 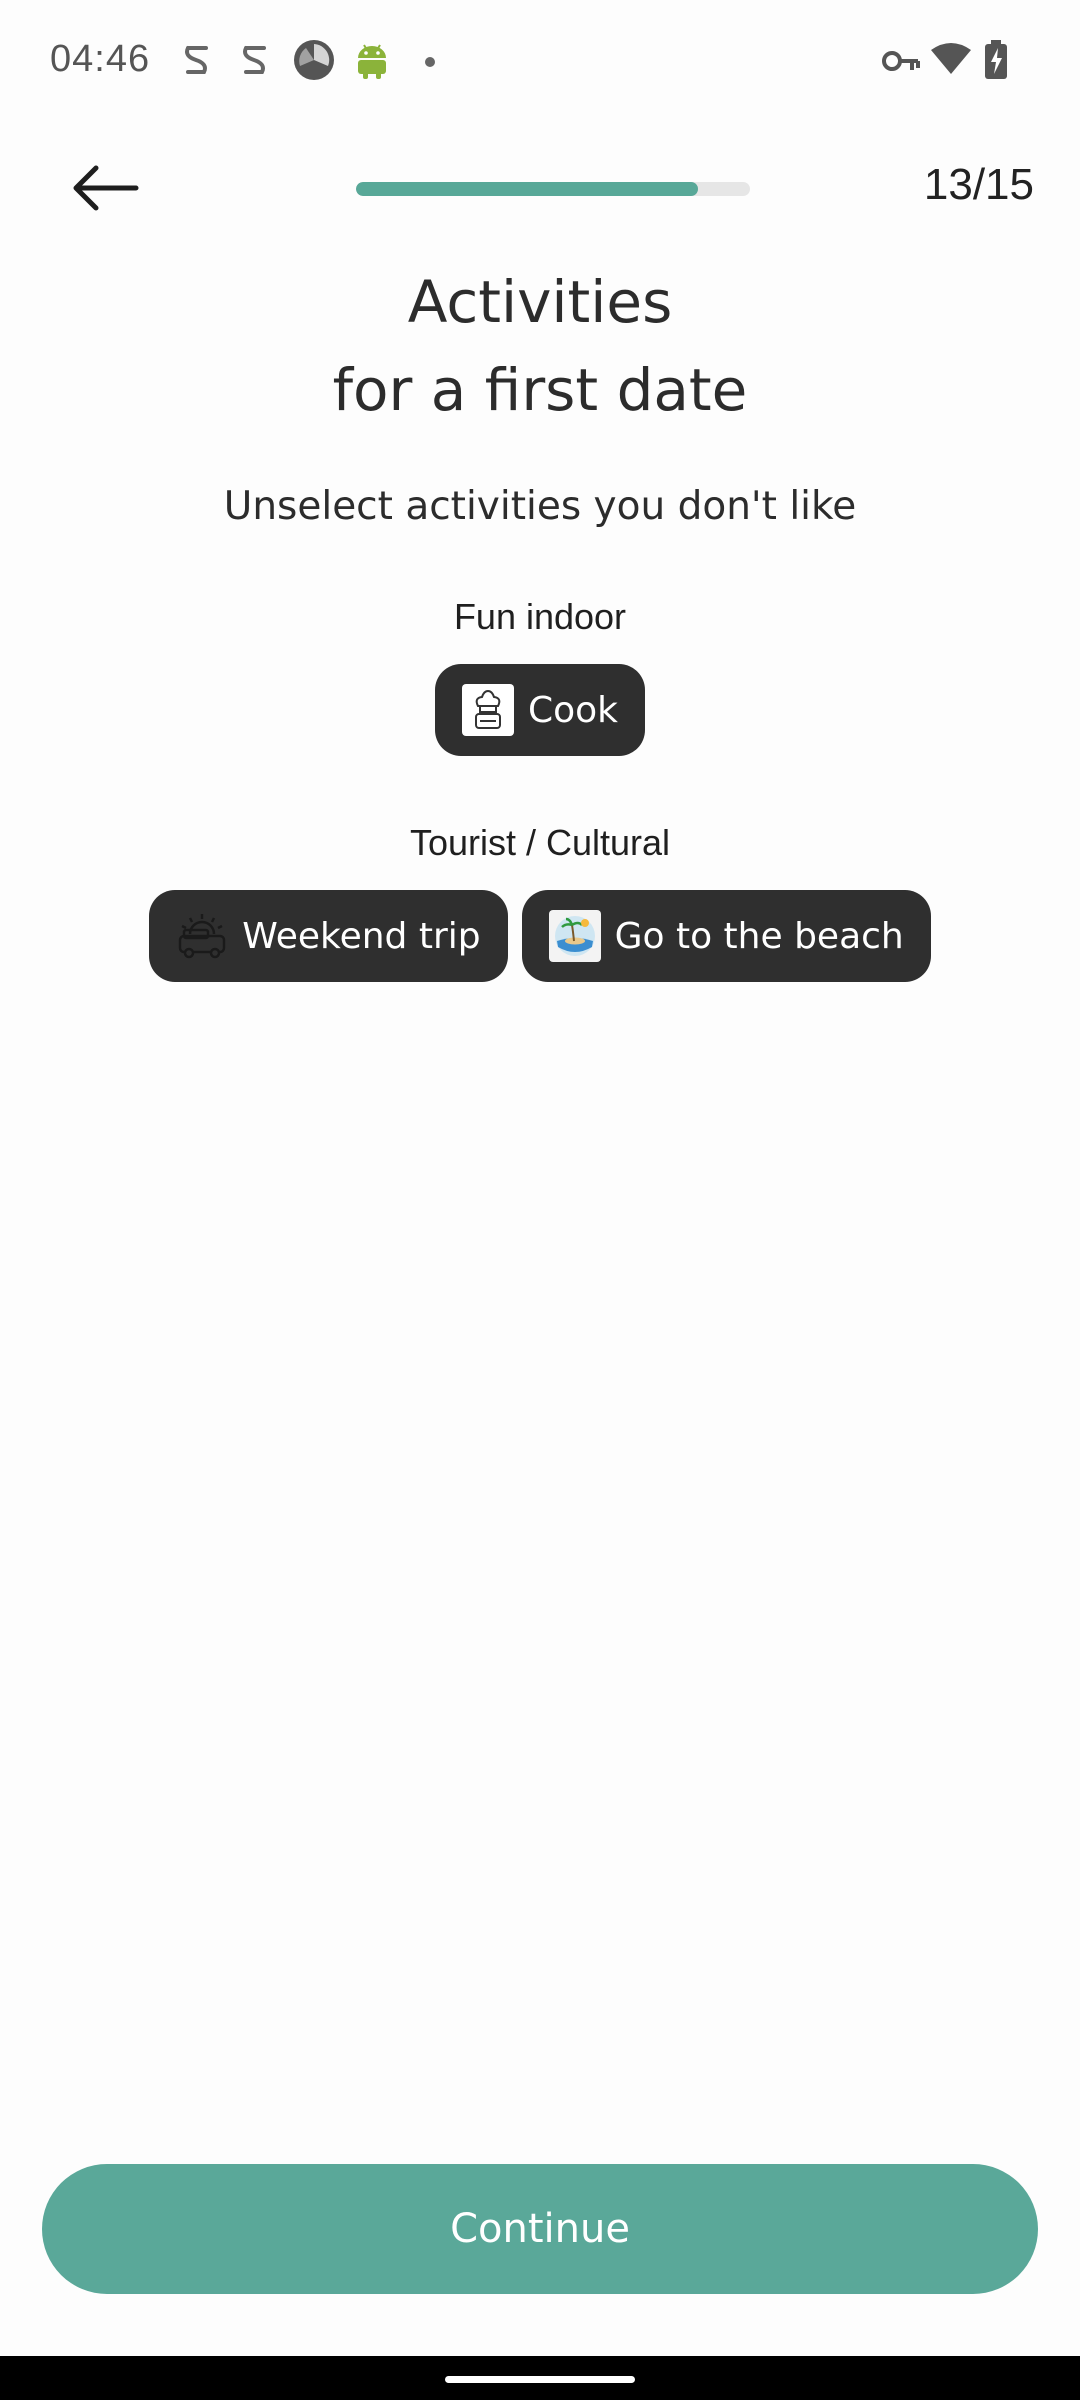 I want to click on dot-icon, so click(x=430, y=62).